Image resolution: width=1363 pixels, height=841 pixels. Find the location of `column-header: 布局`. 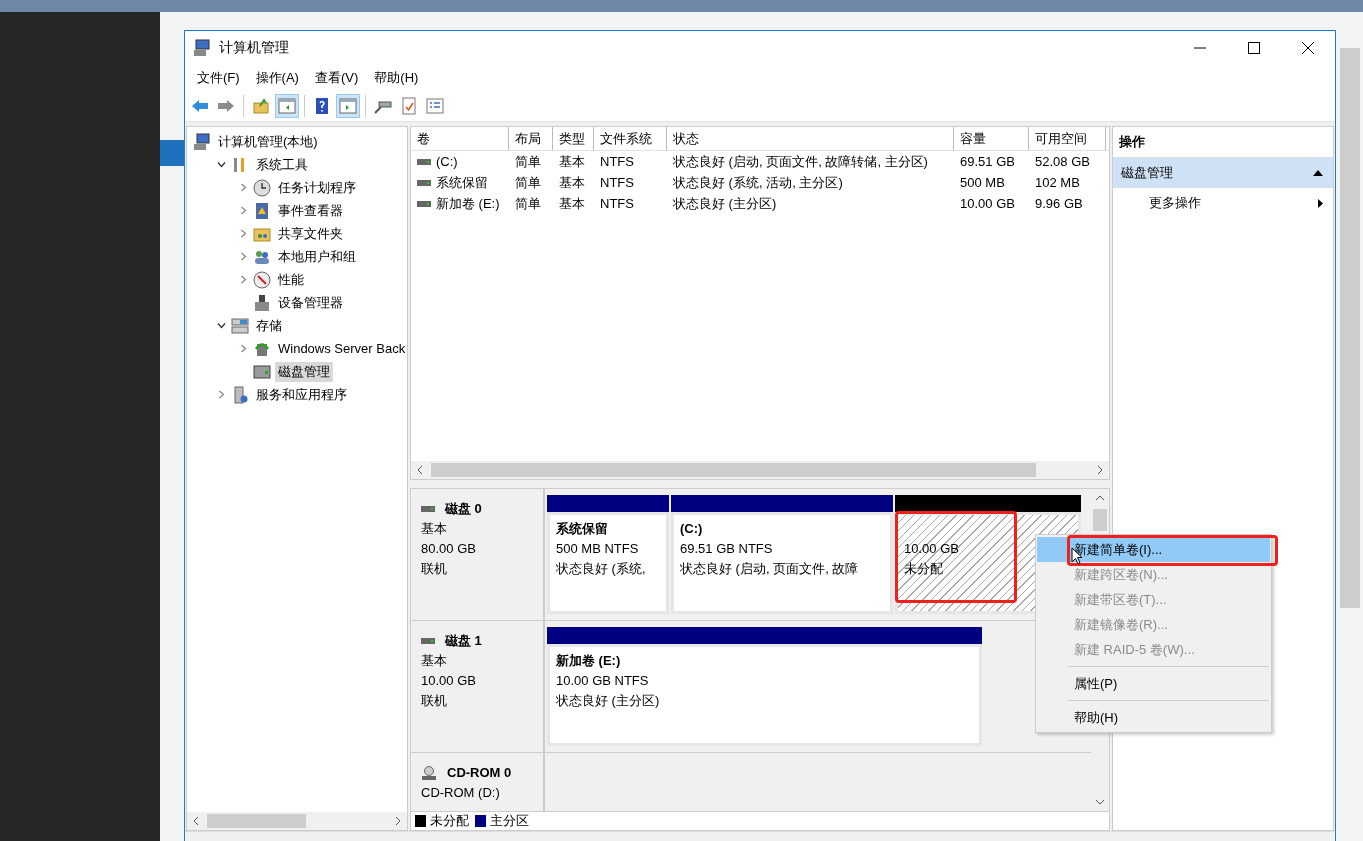

column-header: 布局 is located at coordinates (531, 138).